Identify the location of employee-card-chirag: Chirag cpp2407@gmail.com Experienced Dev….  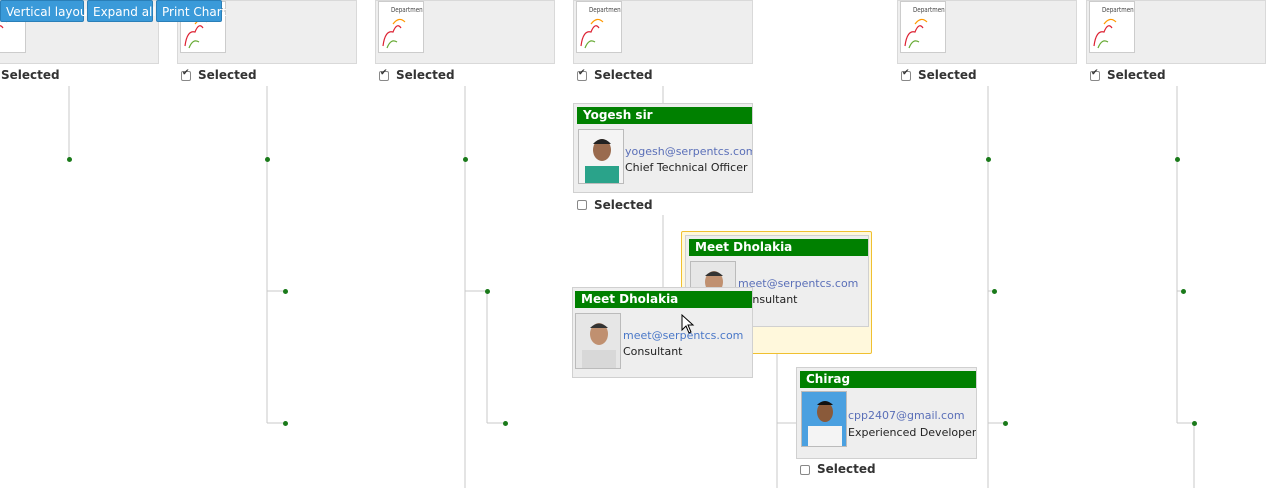
(886, 413).